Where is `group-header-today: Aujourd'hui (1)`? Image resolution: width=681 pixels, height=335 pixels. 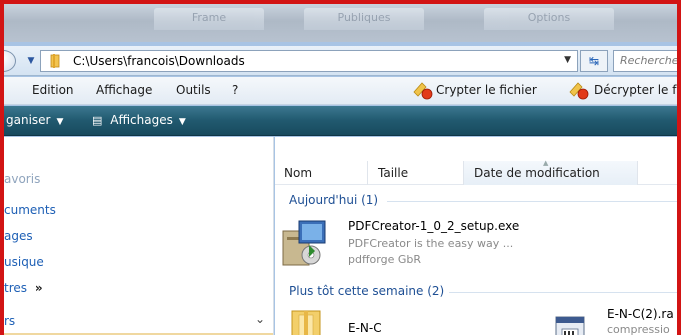 group-header-today: Aujourd'hui (1) is located at coordinates (333, 200).